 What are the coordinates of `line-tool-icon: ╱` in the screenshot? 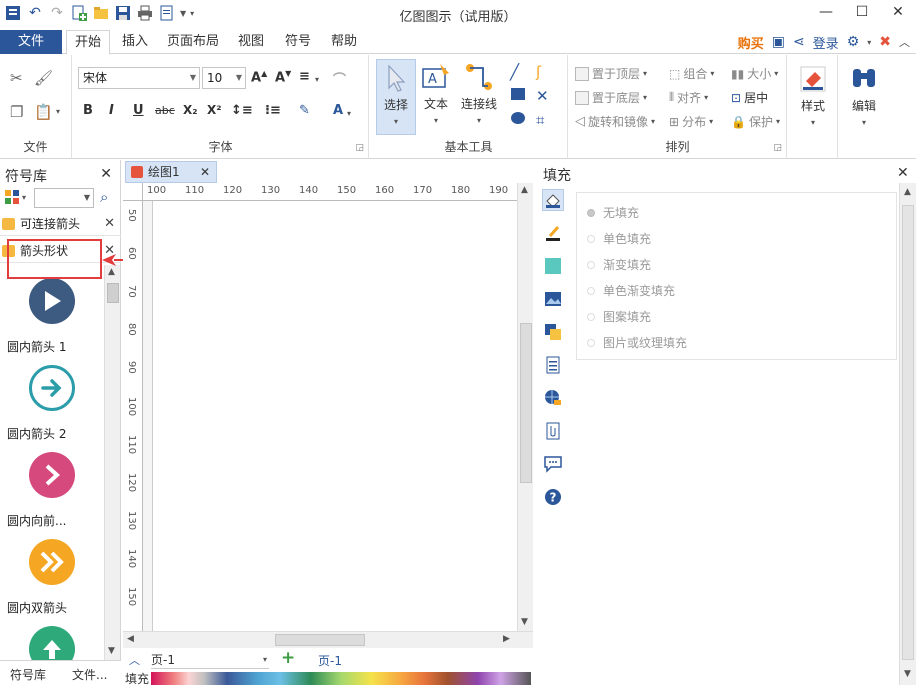 It's located at (514, 72).